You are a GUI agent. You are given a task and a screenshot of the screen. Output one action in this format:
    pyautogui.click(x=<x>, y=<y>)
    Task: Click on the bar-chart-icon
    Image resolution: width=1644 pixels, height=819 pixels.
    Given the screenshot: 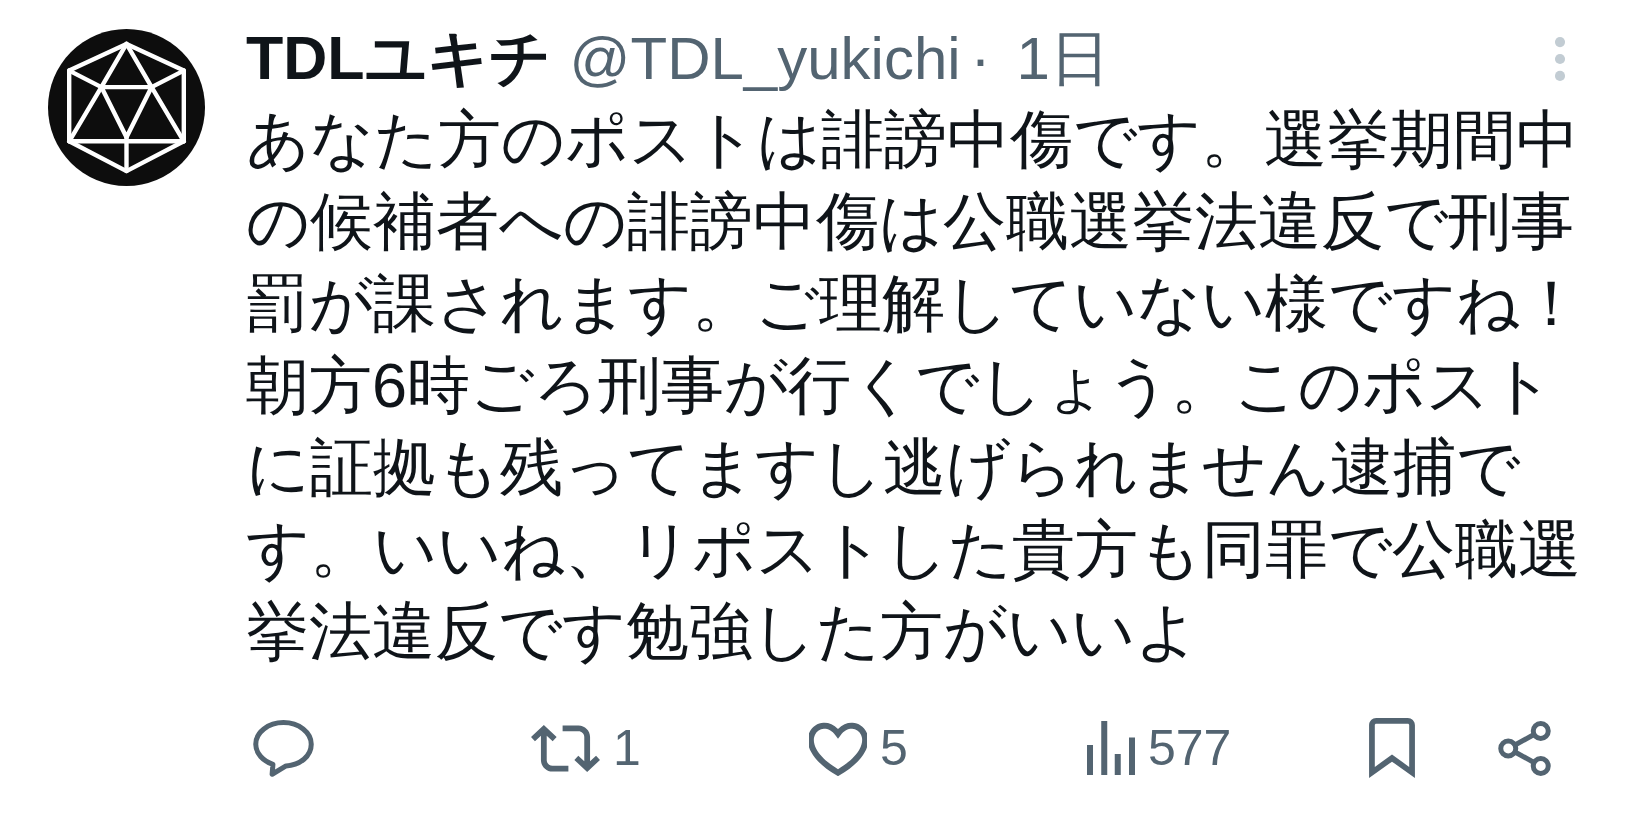 What is the action you would take?
    pyautogui.click(x=1111, y=748)
    